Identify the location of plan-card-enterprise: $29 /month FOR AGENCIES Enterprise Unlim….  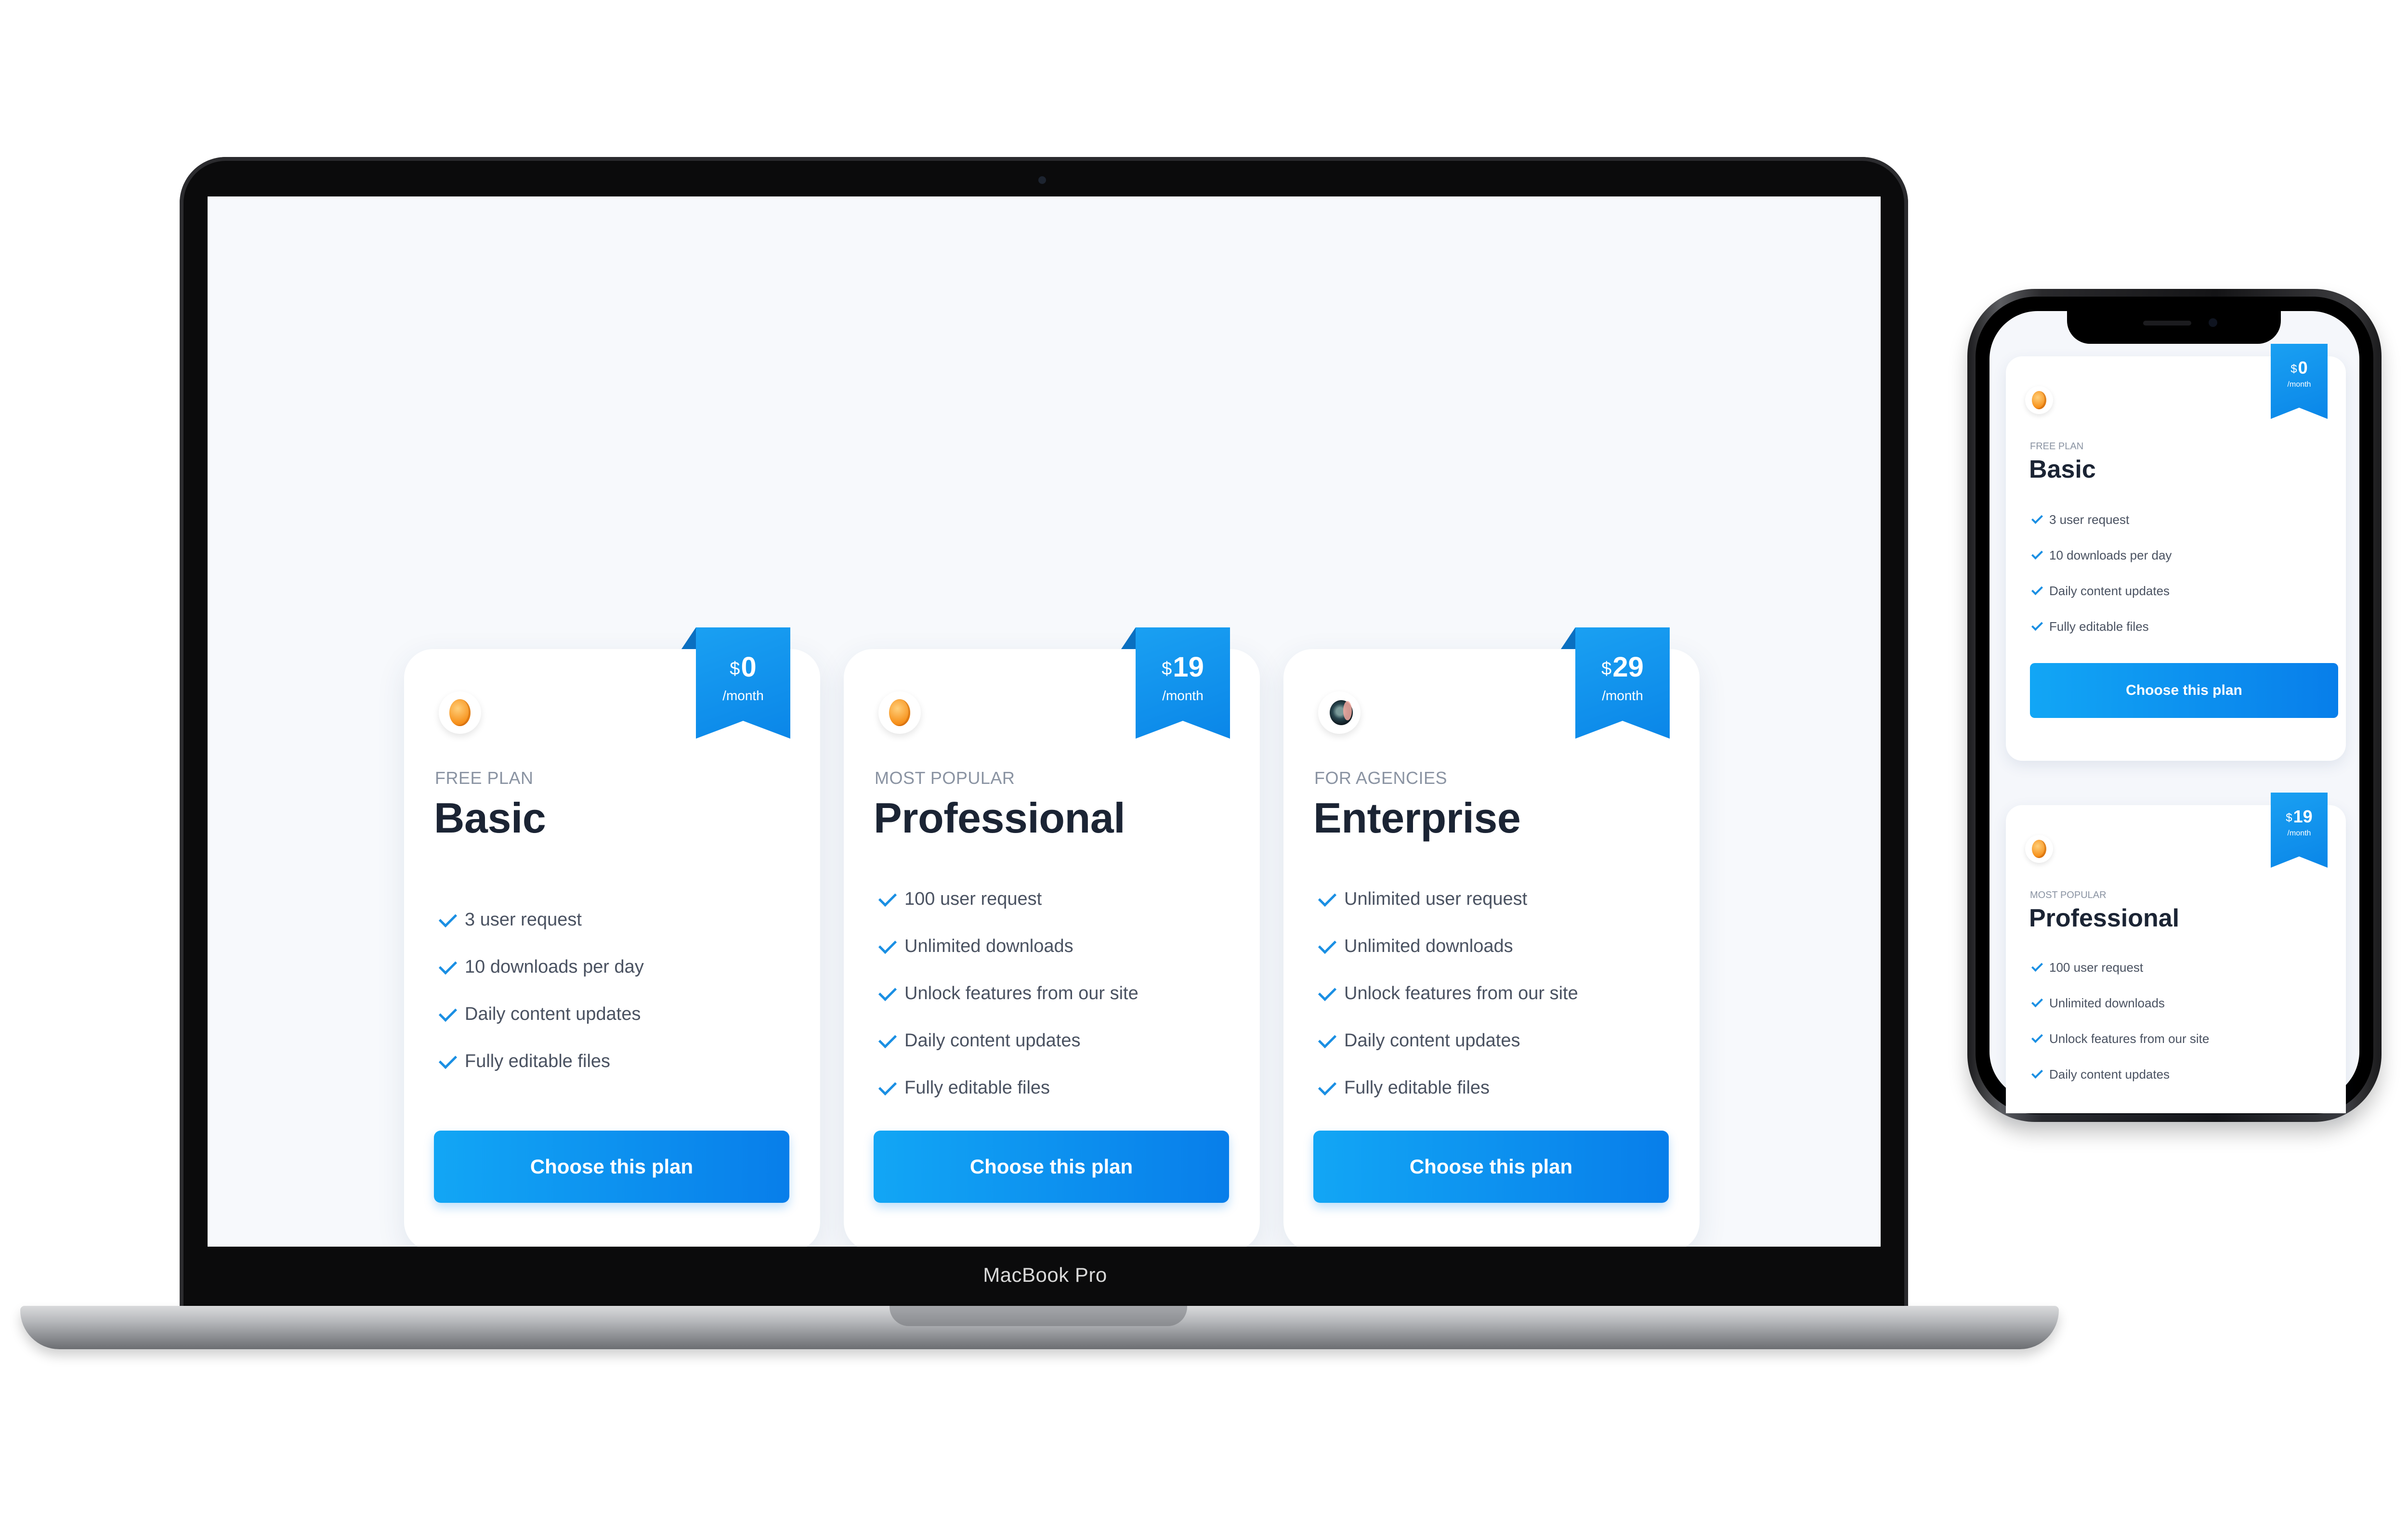
(1491, 937).